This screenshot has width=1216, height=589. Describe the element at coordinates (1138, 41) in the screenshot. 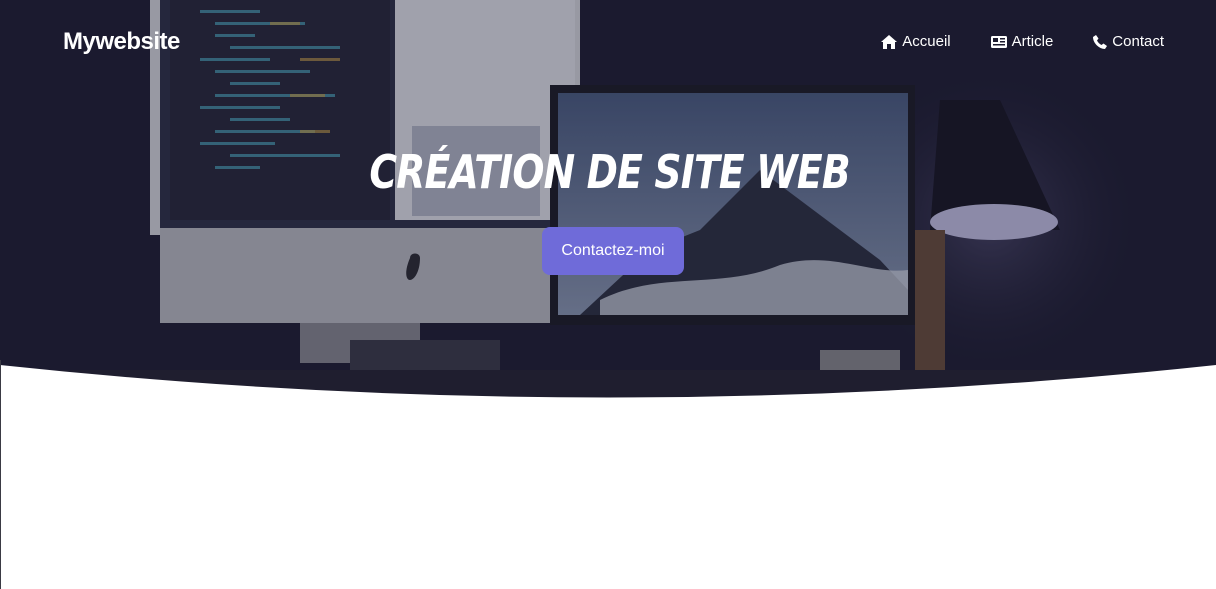

I see `nav-link-label: Contact` at that location.